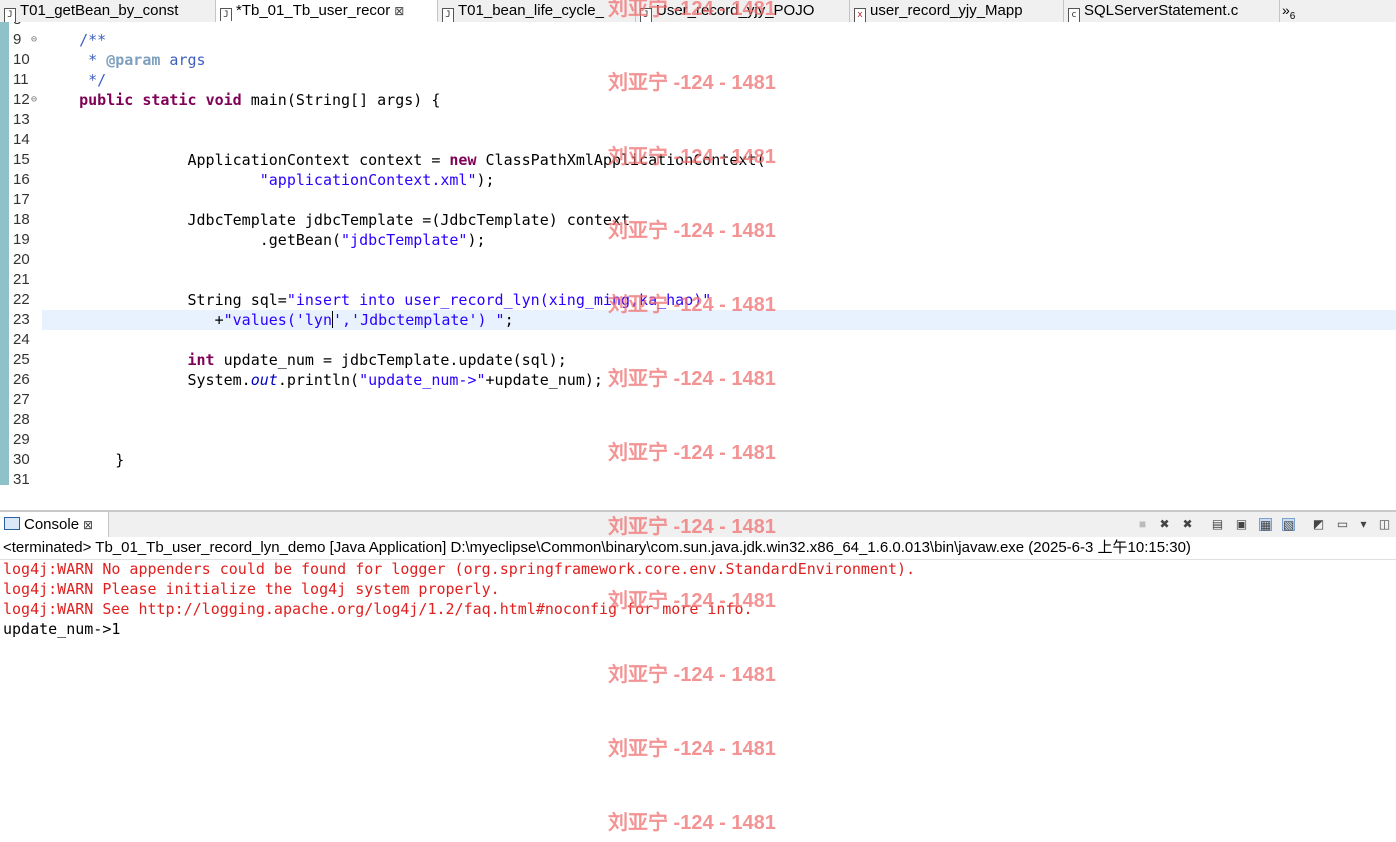  Describe the element at coordinates (1342, 524) in the screenshot. I see `display-console-icon: ▭` at that location.